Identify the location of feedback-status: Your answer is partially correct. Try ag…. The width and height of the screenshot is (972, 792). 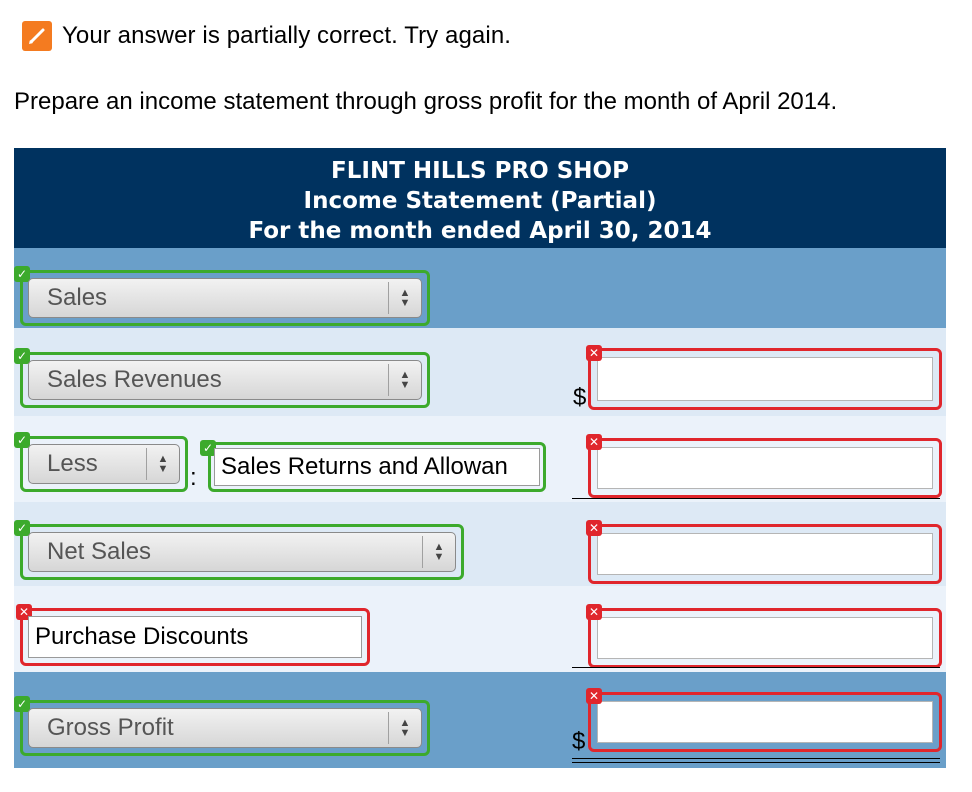
(266, 36).